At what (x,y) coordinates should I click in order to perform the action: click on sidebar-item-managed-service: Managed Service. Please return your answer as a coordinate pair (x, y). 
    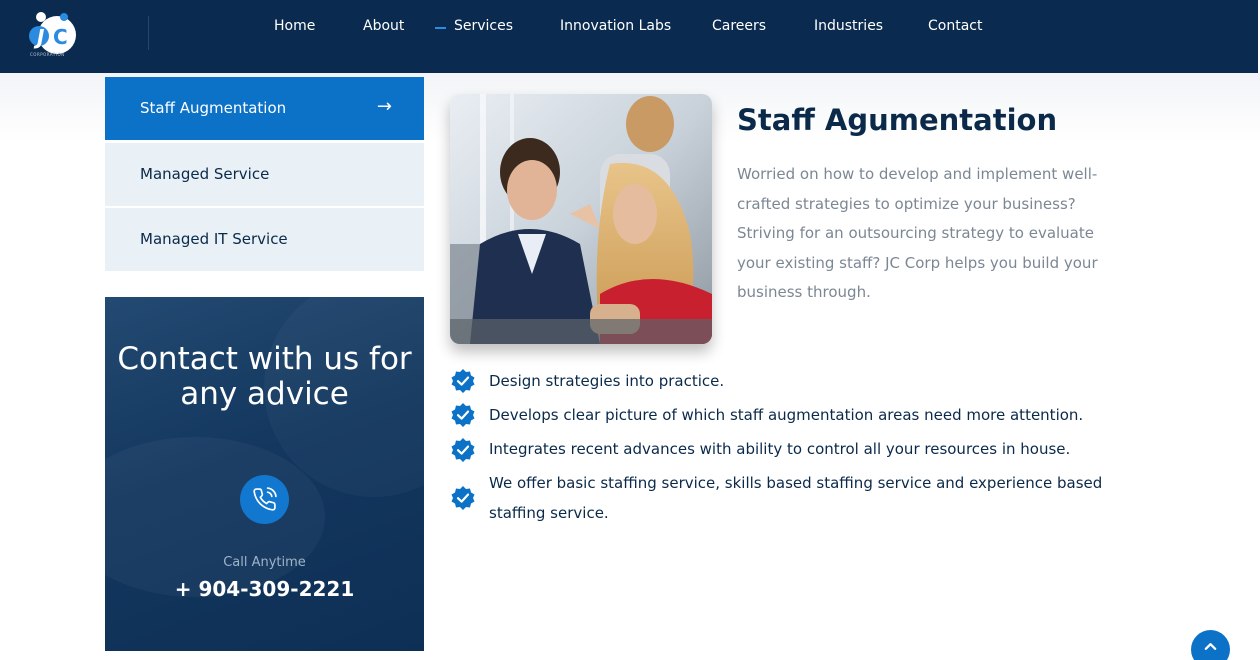
    Looking at the image, I should click on (264, 174).